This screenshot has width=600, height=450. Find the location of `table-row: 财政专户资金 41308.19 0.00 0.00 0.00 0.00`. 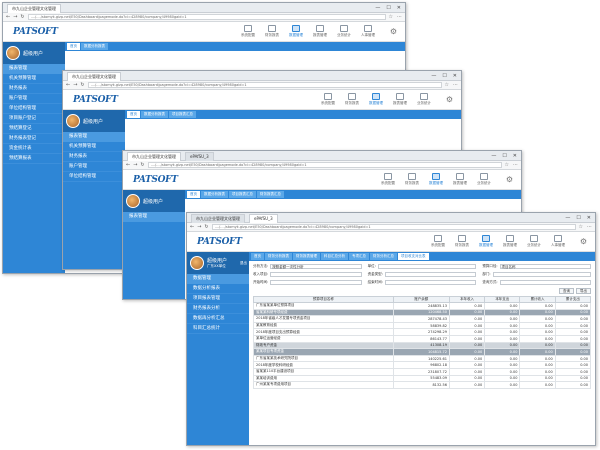

table-row: 财政专户资金 41308.19 0.00 0.00 0.00 0.00 is located at coordinates (422, 345).